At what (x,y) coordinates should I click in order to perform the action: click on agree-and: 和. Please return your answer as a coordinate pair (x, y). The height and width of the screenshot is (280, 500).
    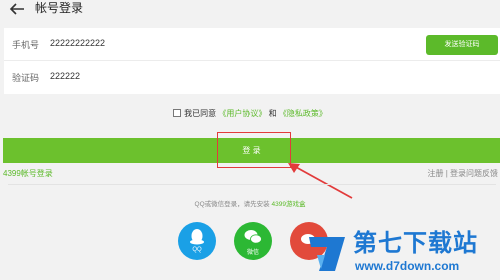
    Looking at the image, I should click on (272, 113).